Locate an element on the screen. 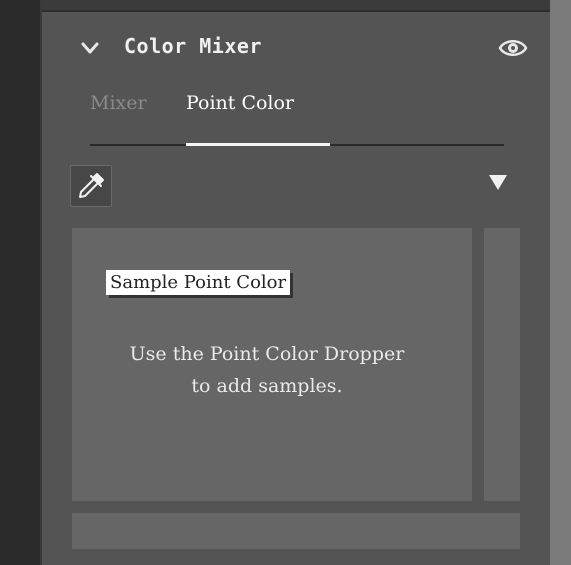 The image size is (571, 565). eyedropper-icon is located at coordinates (91, 185).